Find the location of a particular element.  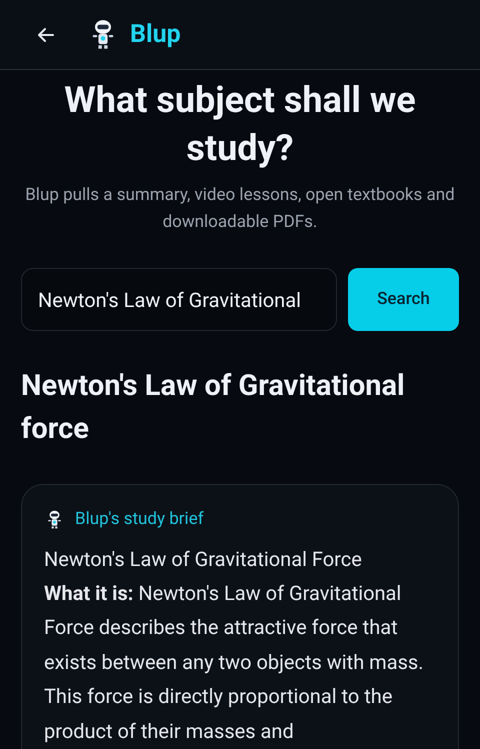

robot-icon is located at coordinates (54, 520).